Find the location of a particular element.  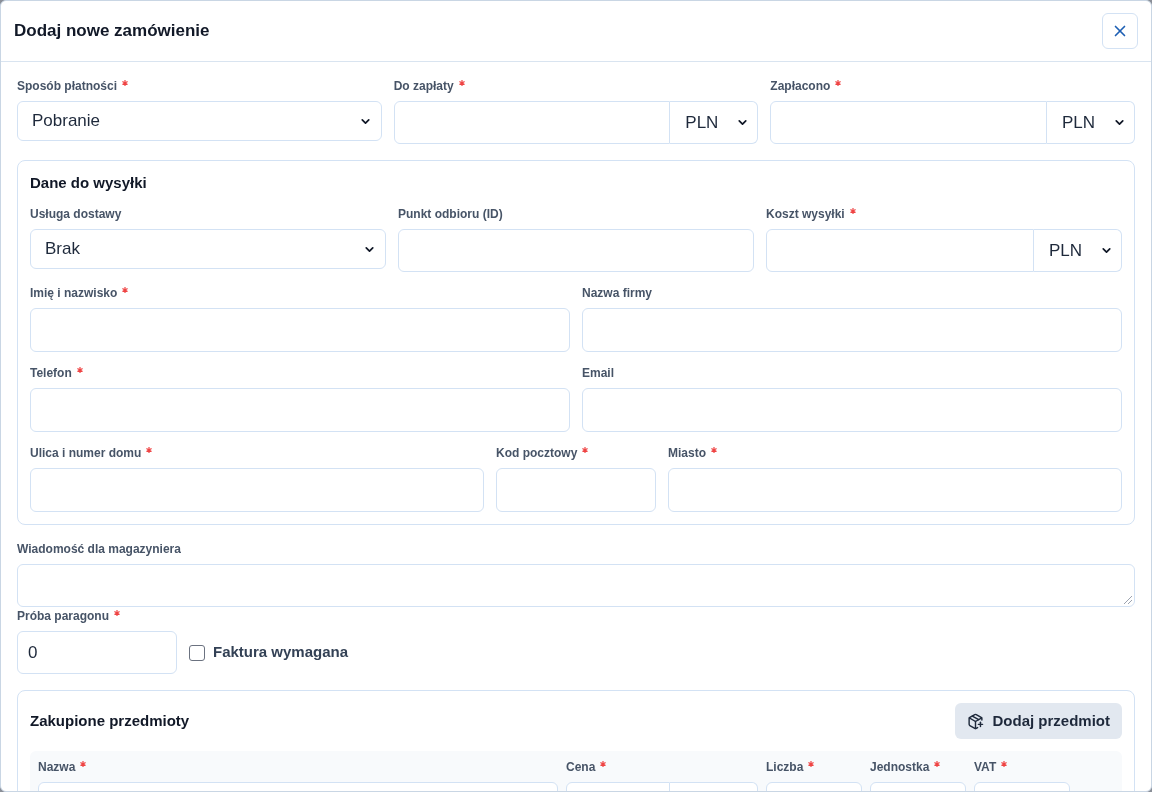

field-label: Telefon is located at coordinates (51, 373).